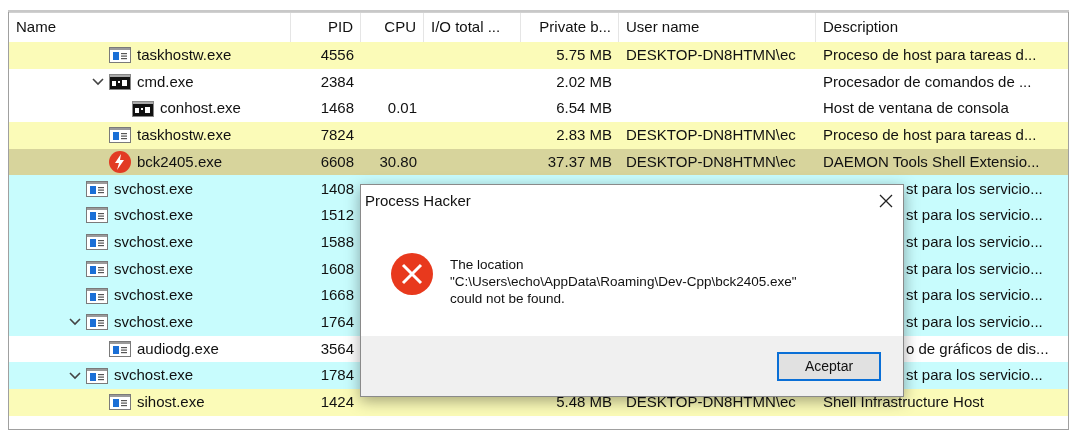 The image size is (1077, 435). I want to click on description-cell-text: Host de ventana de consola, so click(916, 108).